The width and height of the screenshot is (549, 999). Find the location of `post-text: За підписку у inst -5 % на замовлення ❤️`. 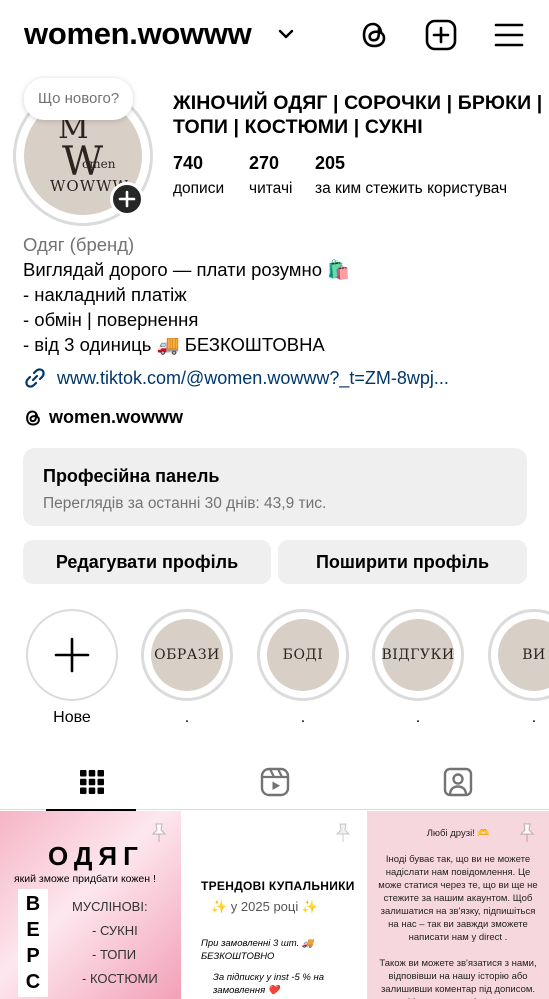

post-text: За підписку у inst -5 % на замовлення ❤️ is located at coordinates (268, 984).